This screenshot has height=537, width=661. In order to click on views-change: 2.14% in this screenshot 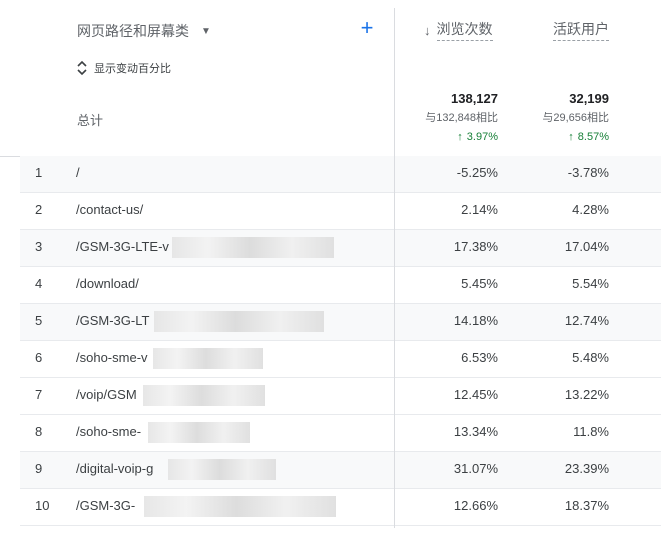, I will do `click(479, 209)`.